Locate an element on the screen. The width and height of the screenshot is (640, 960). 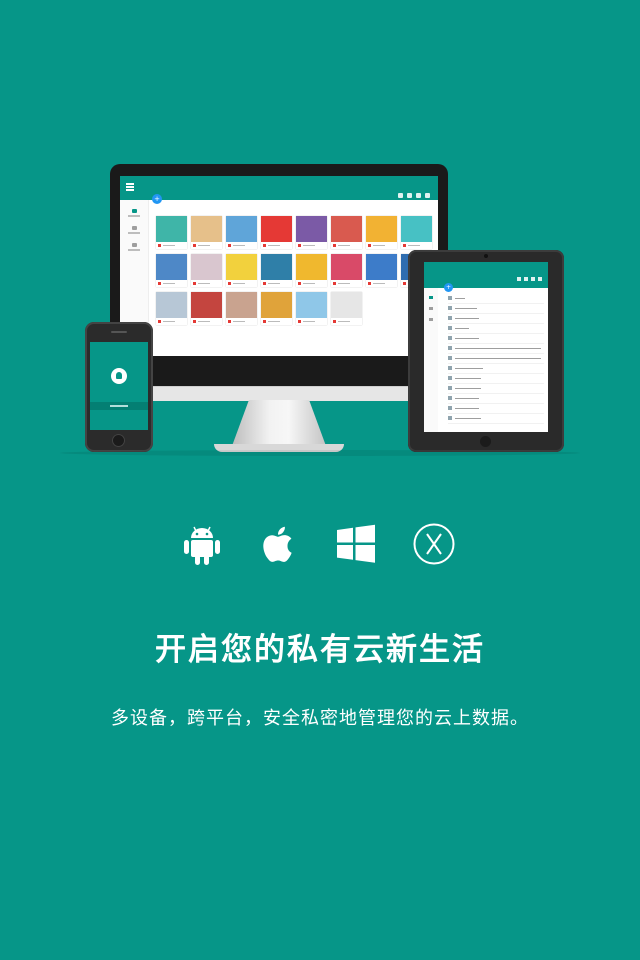
phone-login-button is located at coordinates (119, 406).